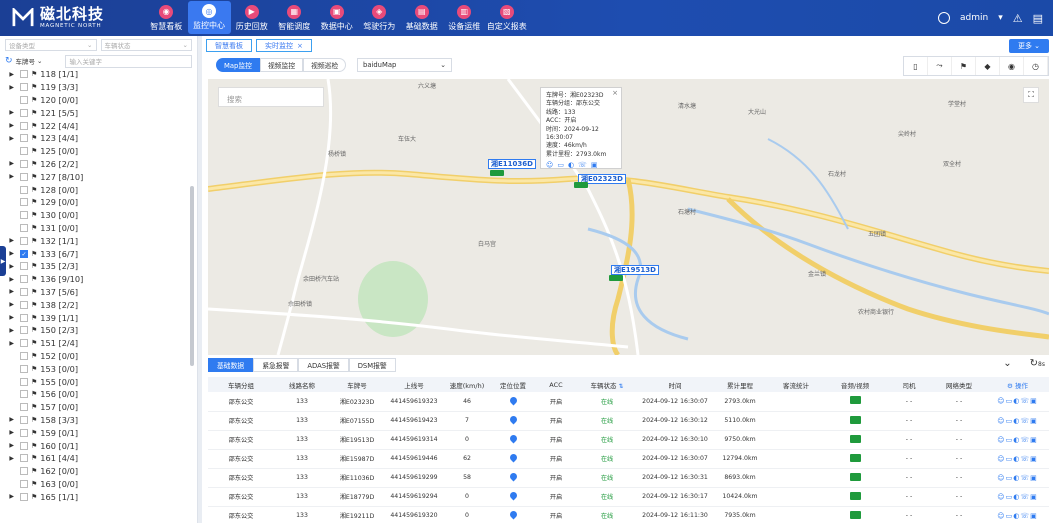  Describe the element at coordinates (1038, 18) in the screenshot. I see `profile-card-icon: ▤` at that location.